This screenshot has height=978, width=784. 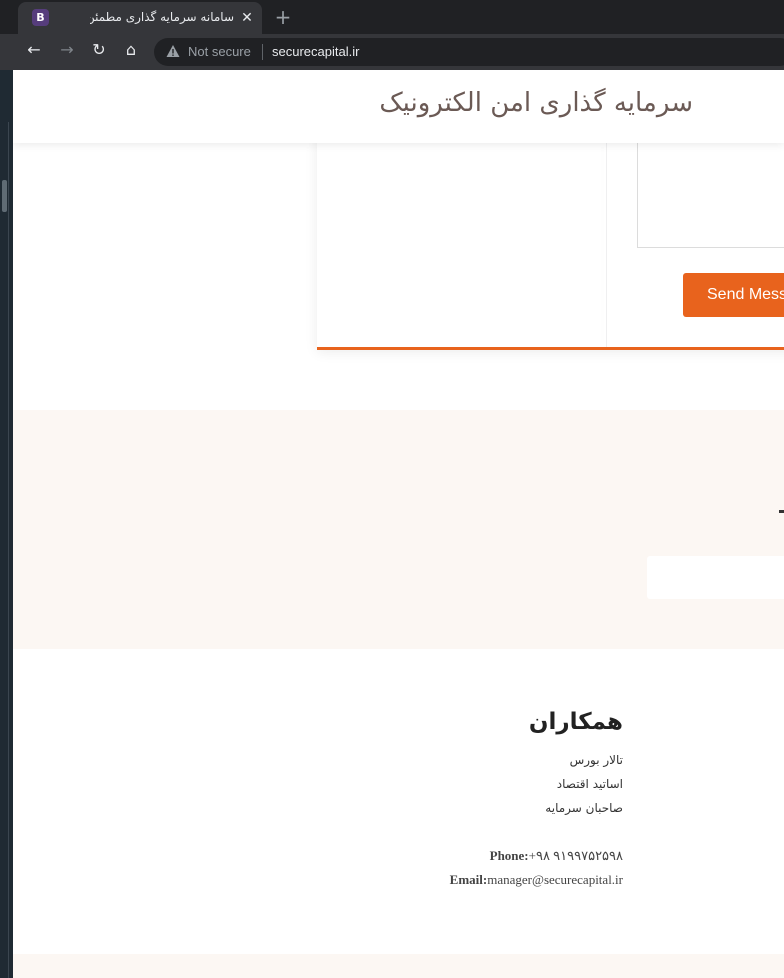 What do you see at coordinates (40, 17) in the screenshot?
I see `bootstrap-favicon-icon: B` at bounding box center [40, 17].